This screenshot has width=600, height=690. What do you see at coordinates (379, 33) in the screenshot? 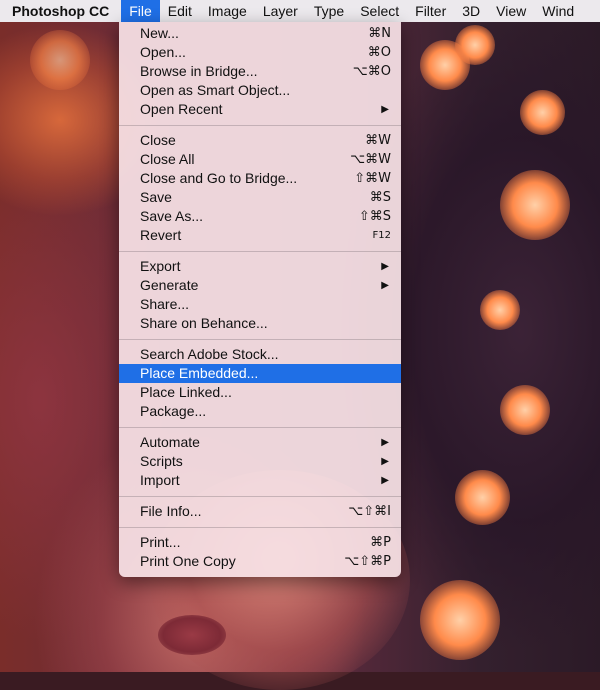
I see `shortcut-label: ⌘N` at bounding box center [379, 33].